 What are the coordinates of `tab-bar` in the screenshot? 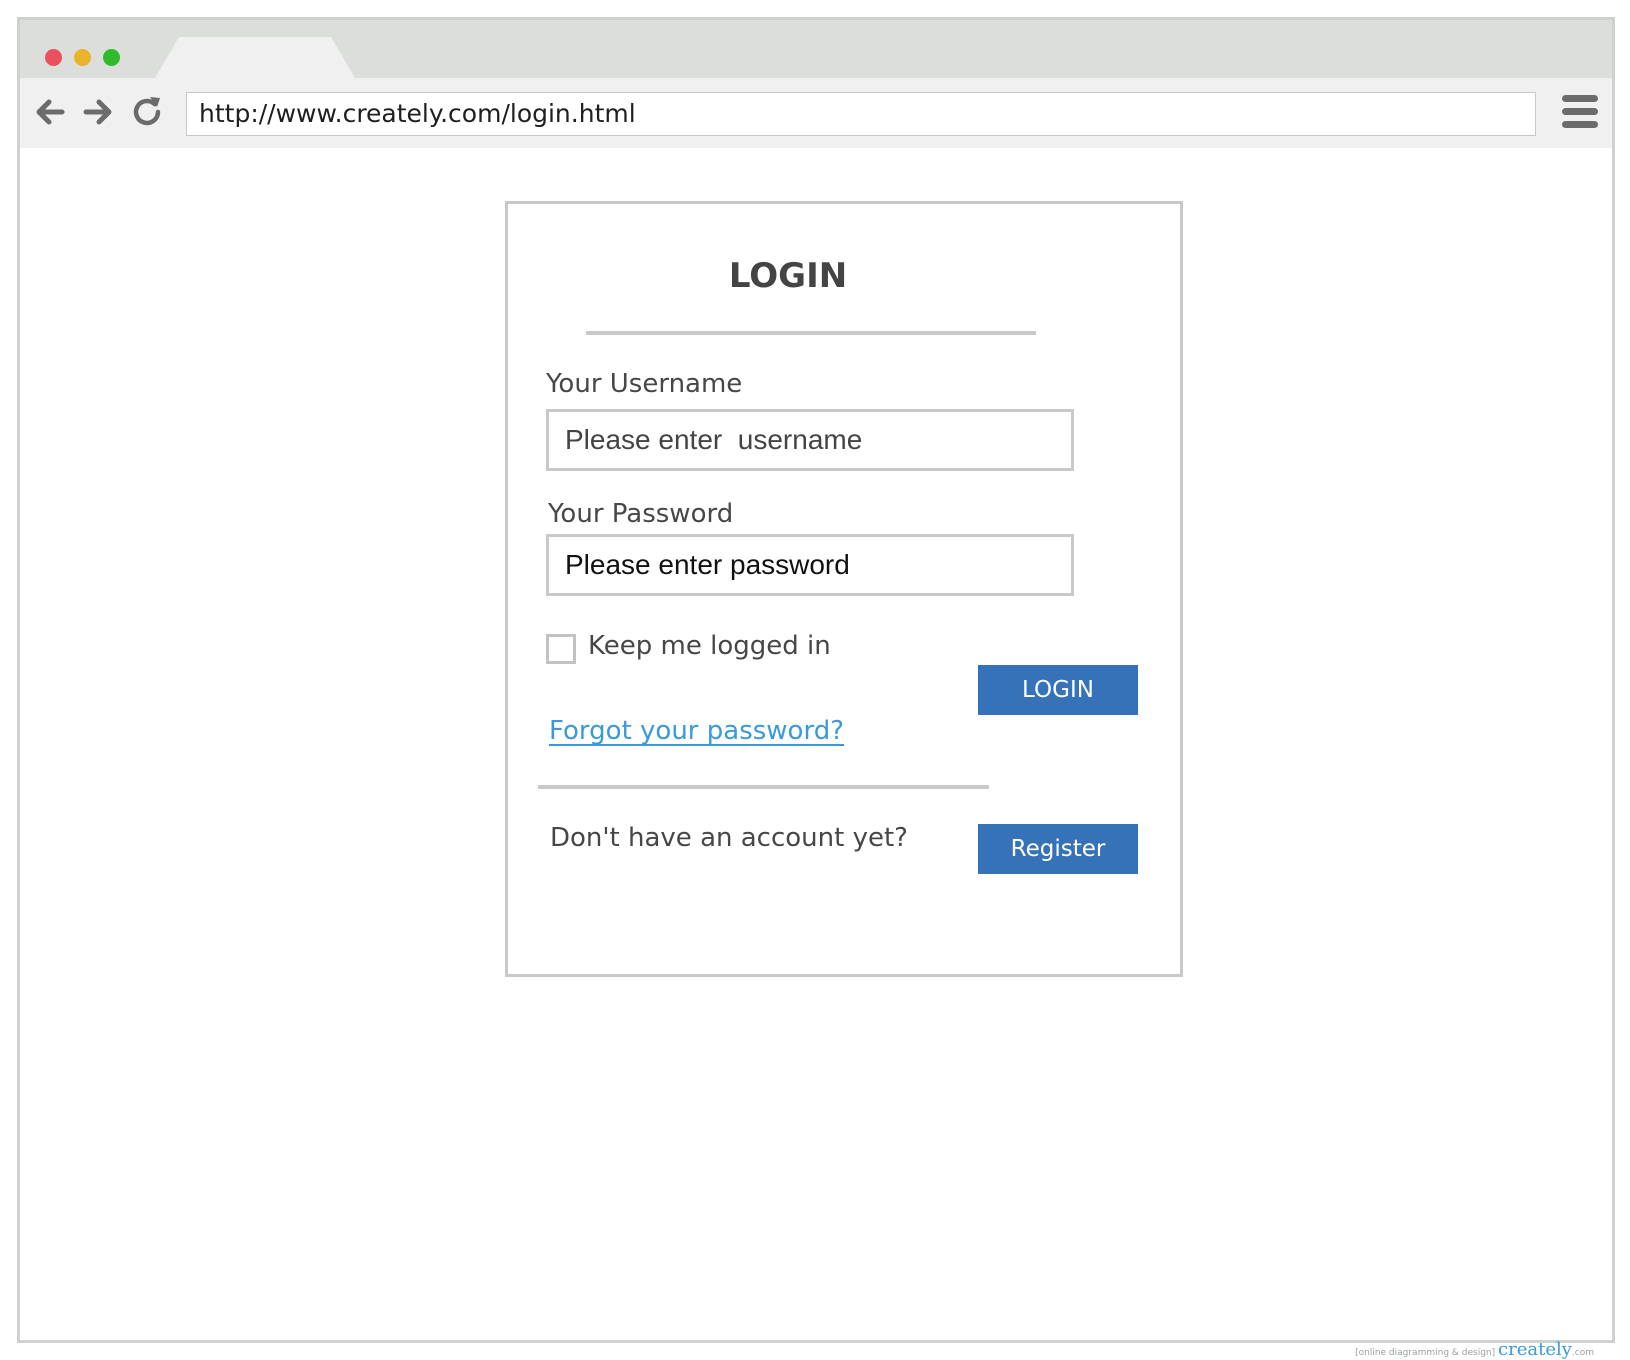 It's located at (816, 49).